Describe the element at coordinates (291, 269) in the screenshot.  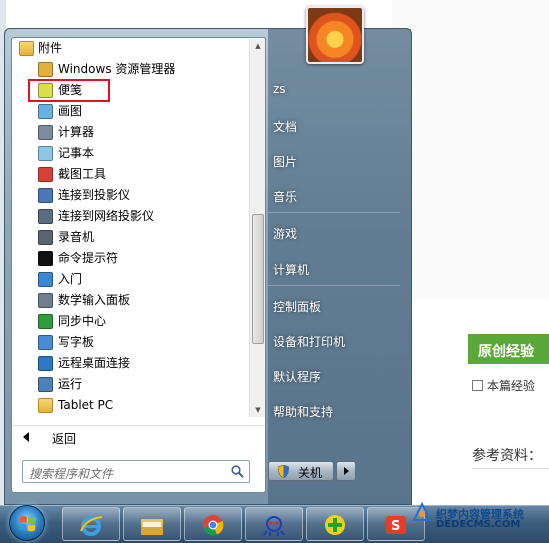
I see `start-right-item: 计算机` at that location.